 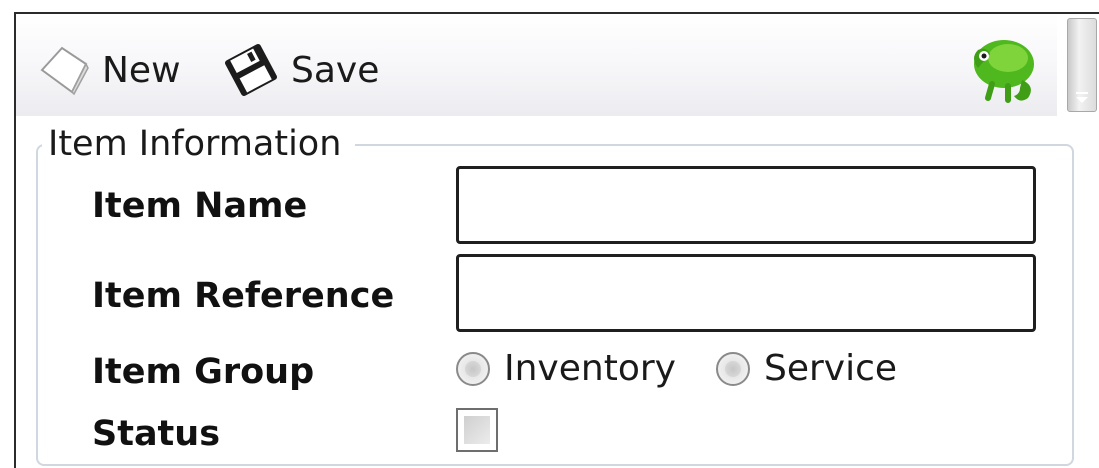 What do you see at coordinates (590, 368) in the screenshot?
I see `inventory-radio-label: Inventory` at bounding box center [590, 368].